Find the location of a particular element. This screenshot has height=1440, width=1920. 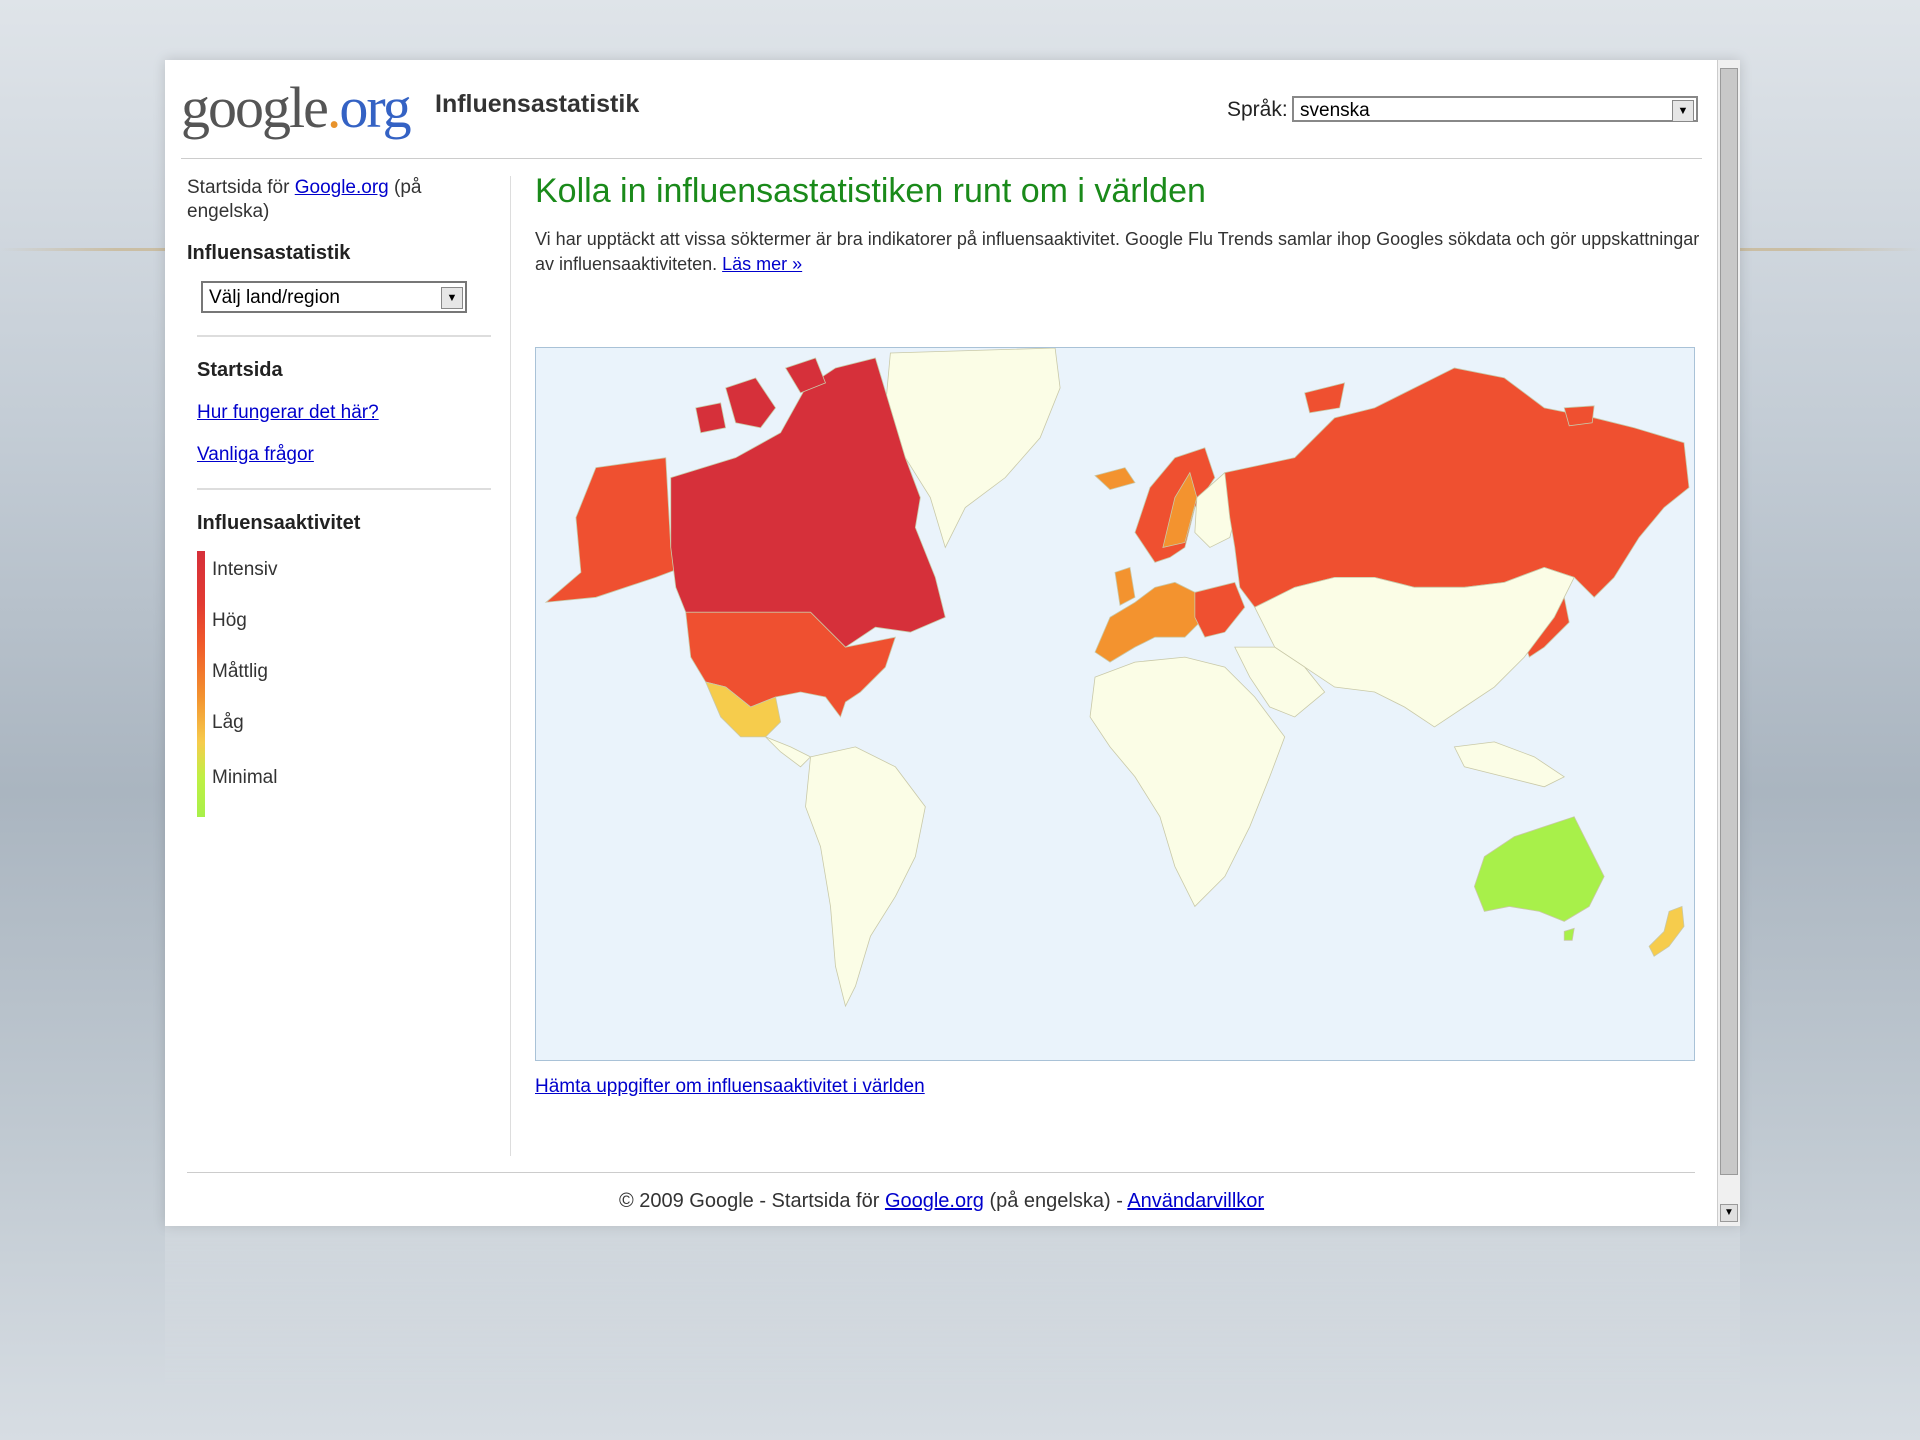

scrollbar-thumb is located at coordinates (1729, 621).